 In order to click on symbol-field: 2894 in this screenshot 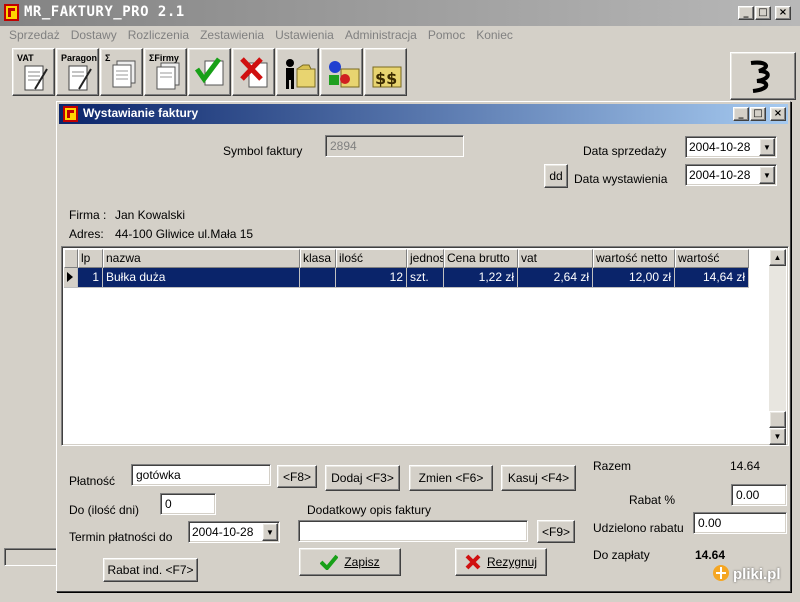, I will do `click(394, 146)`.